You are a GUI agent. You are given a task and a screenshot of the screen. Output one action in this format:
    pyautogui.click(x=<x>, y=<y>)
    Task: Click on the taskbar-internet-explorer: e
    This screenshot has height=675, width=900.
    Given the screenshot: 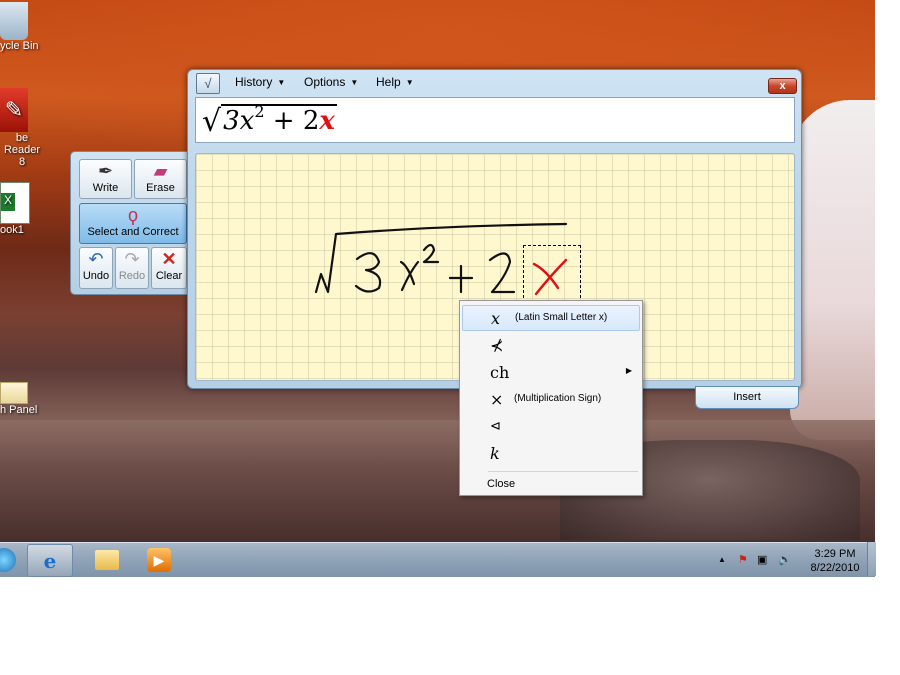 What is the action you would take?
    pyautogui.click(x=50, y=560)
    